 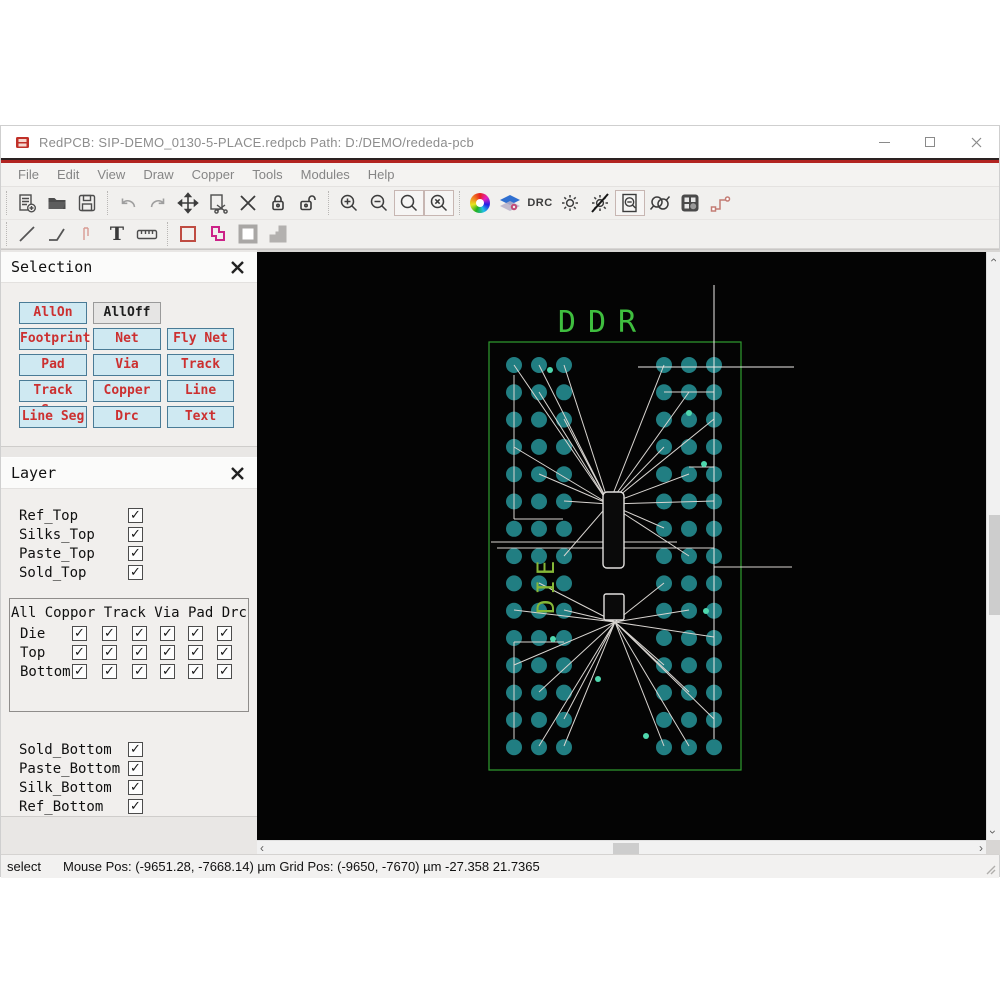 What do you see at coordinates (981, 848) in the screenshot?
I see `scroll-right-icon: ›` at bounding box center [981, 848].